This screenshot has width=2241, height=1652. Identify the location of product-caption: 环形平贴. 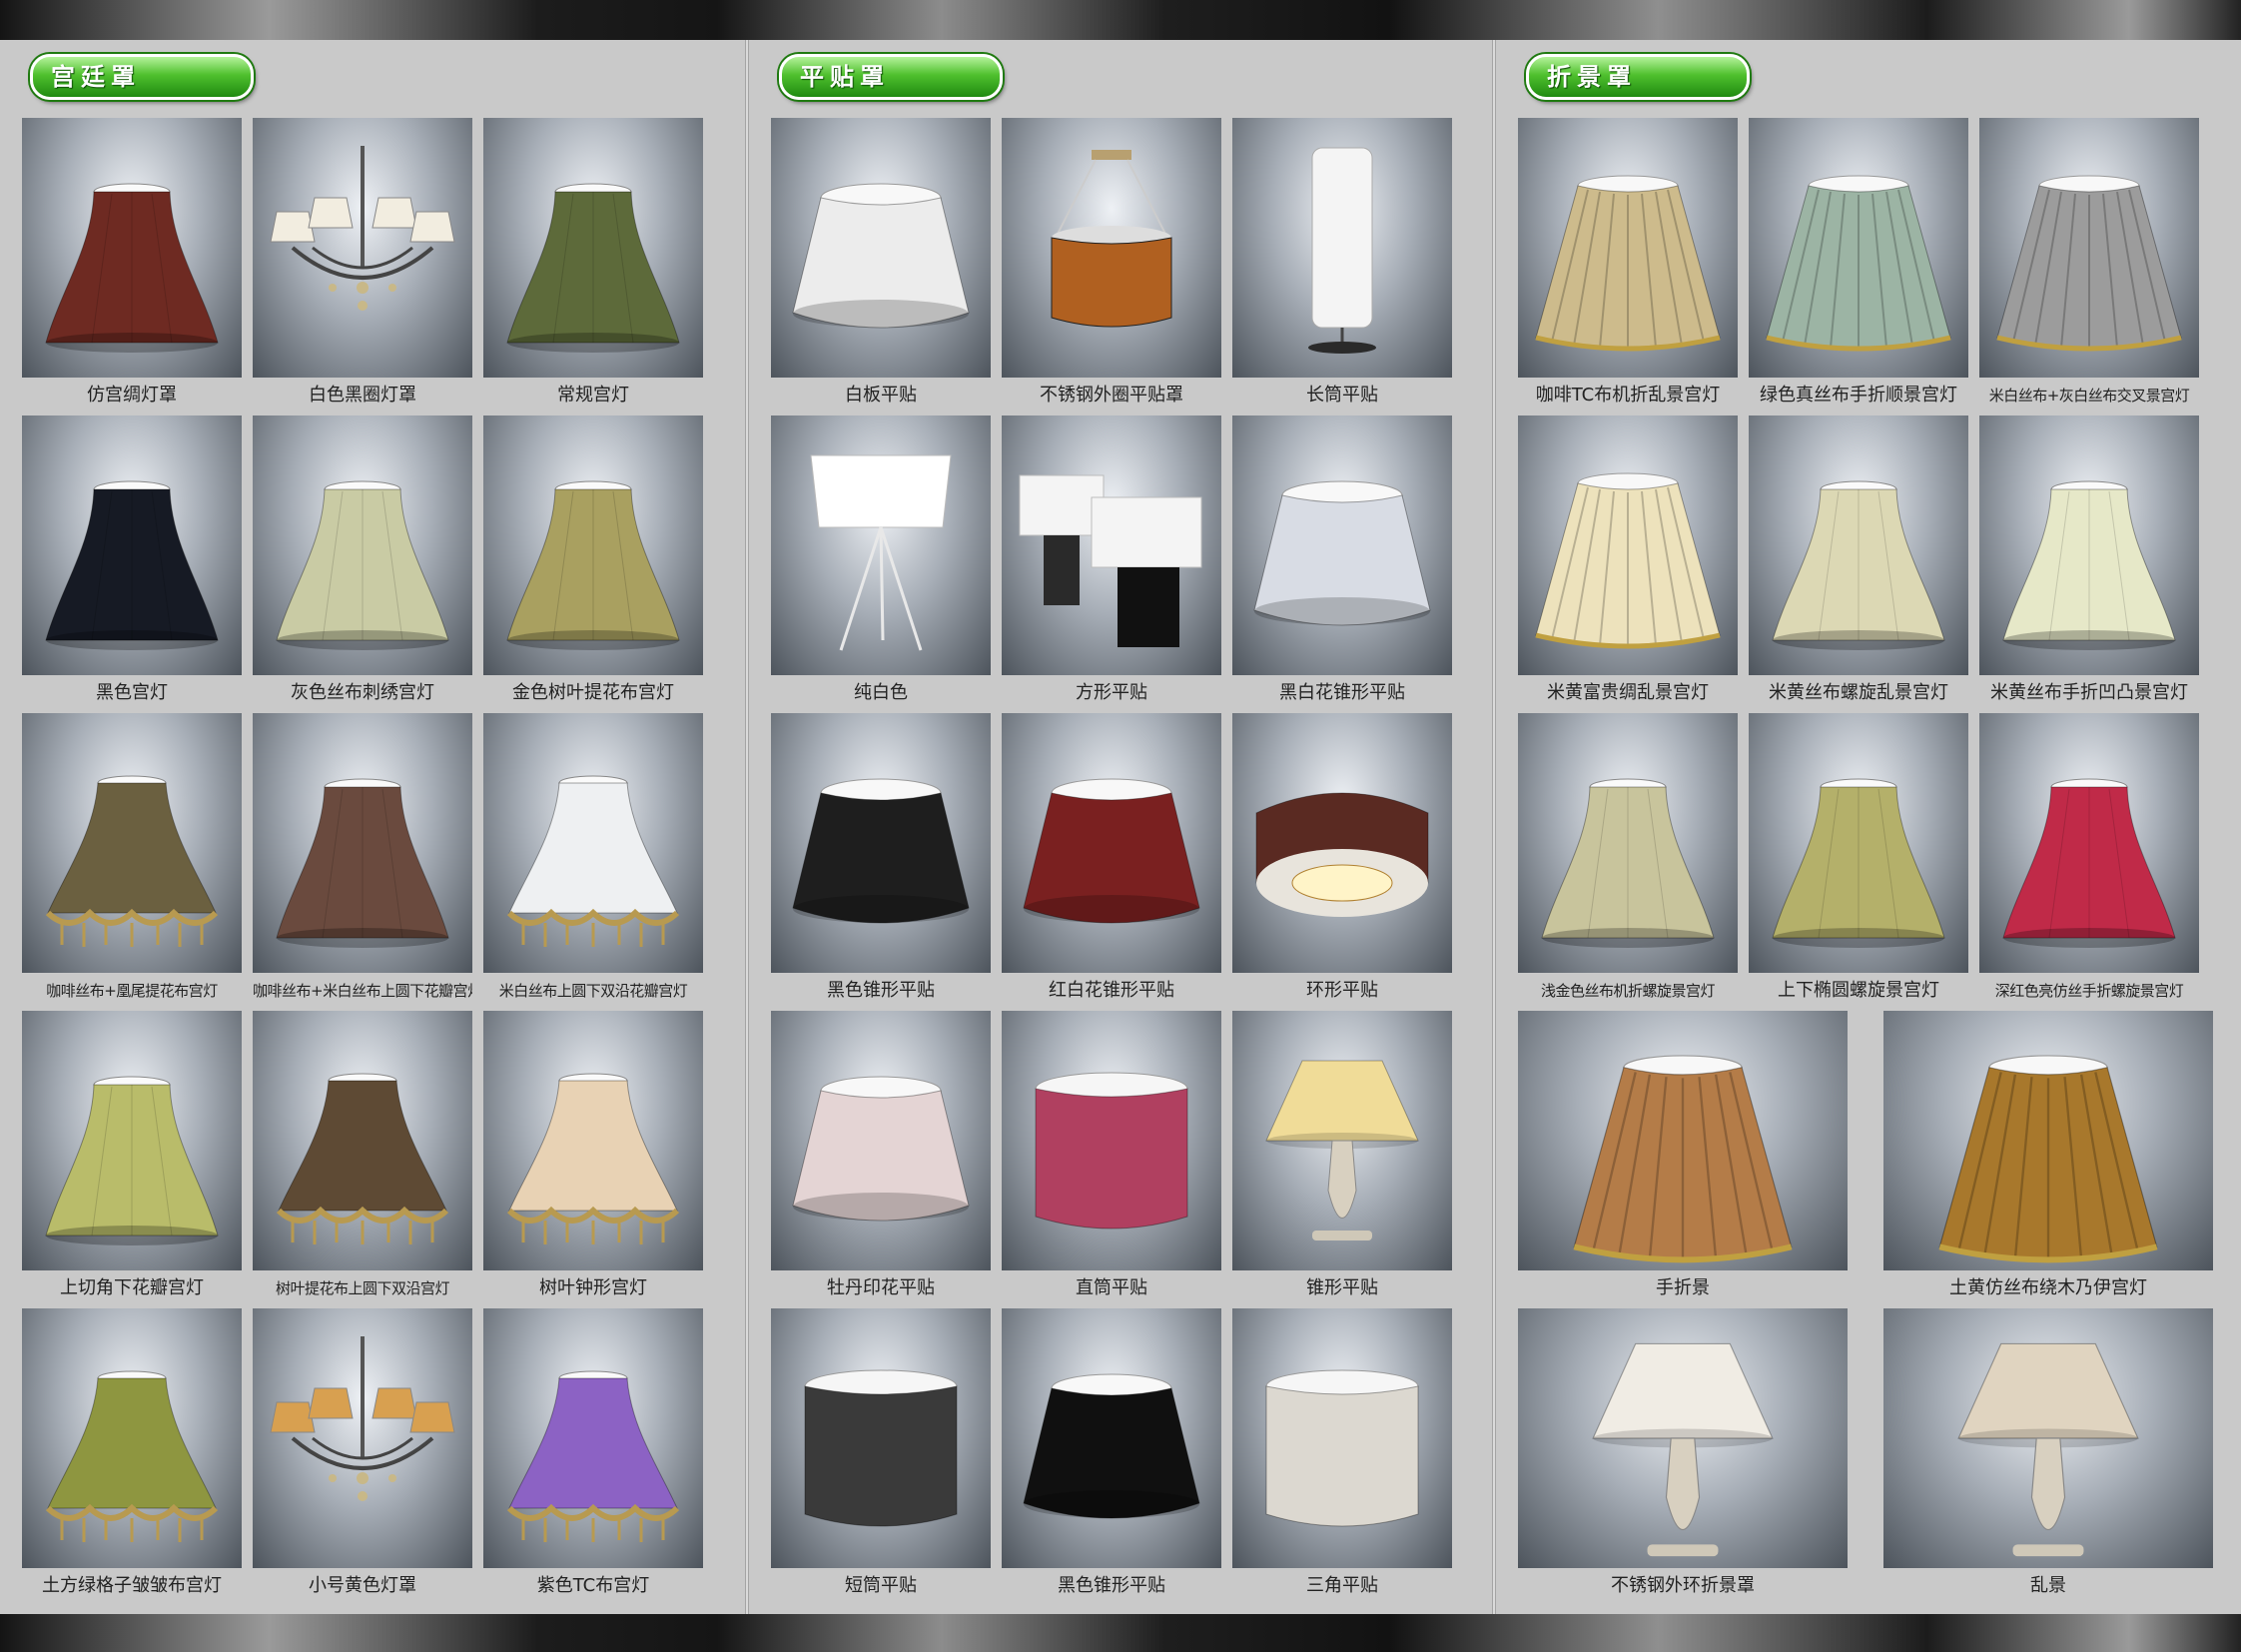
(1342, 990).